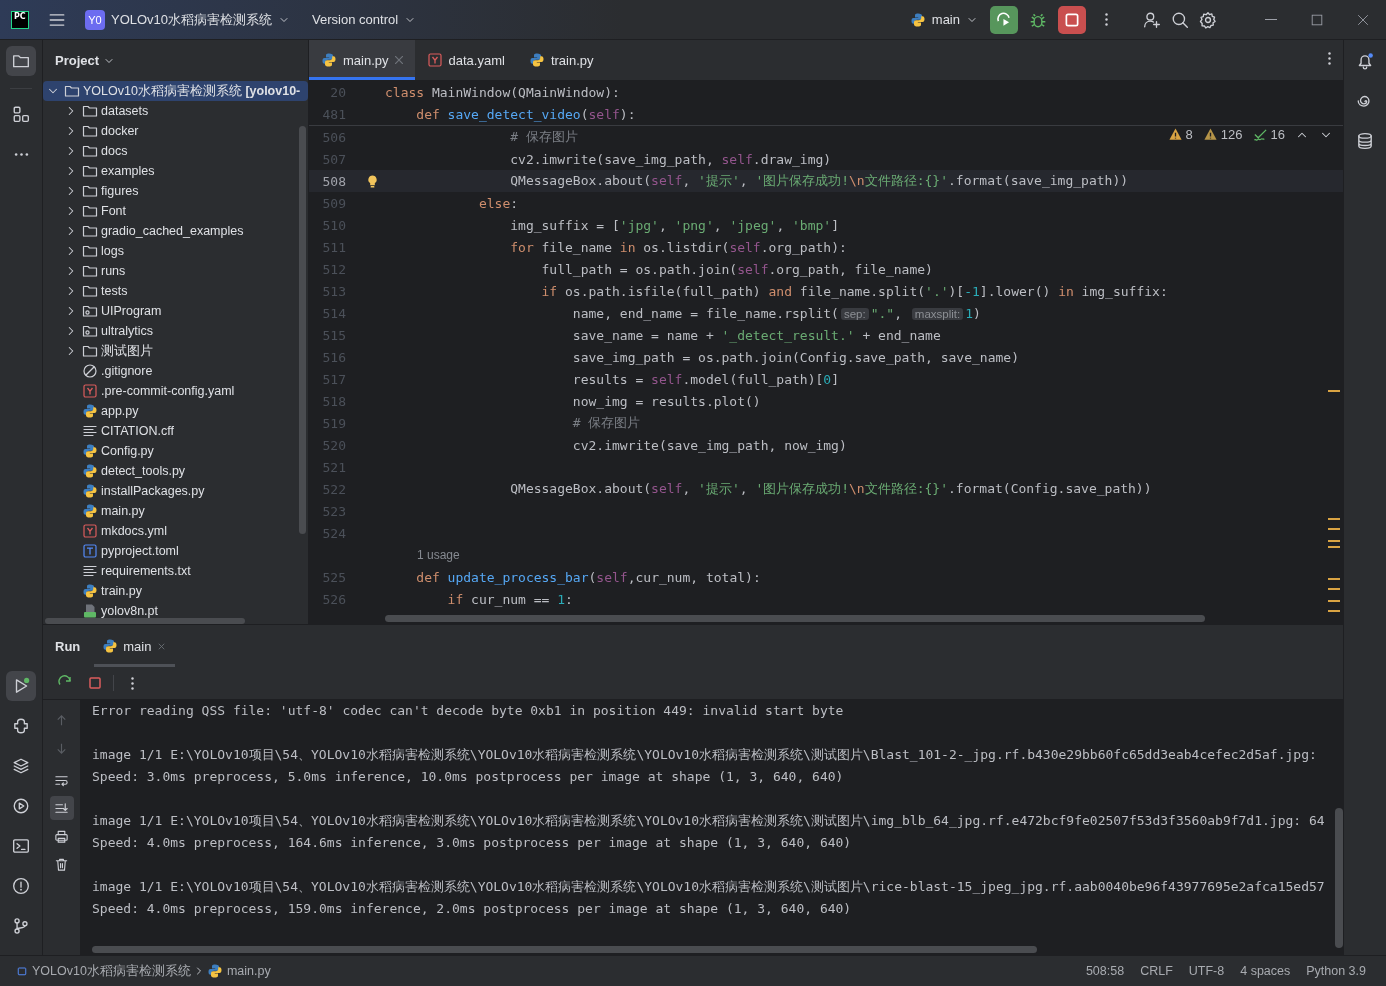 The width and height of the screenshot is (1386, 986). I want to click on view-selector: Project, so click(85, 60).